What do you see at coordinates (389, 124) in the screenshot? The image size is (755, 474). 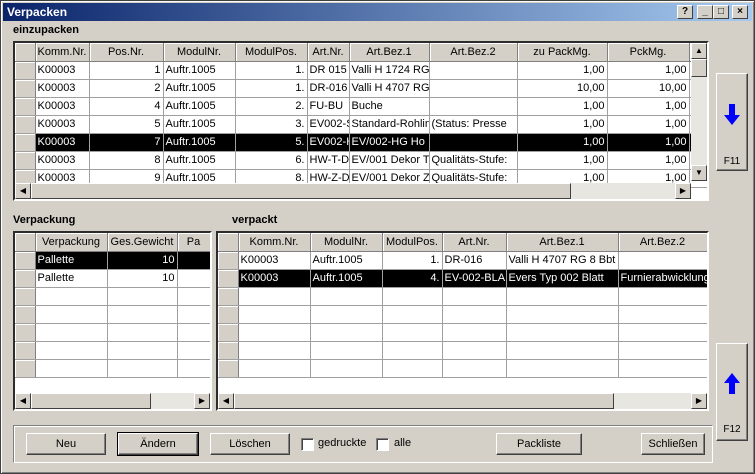 I see `table-cell: Standard-Rohling` at bounding box center [389, 124].